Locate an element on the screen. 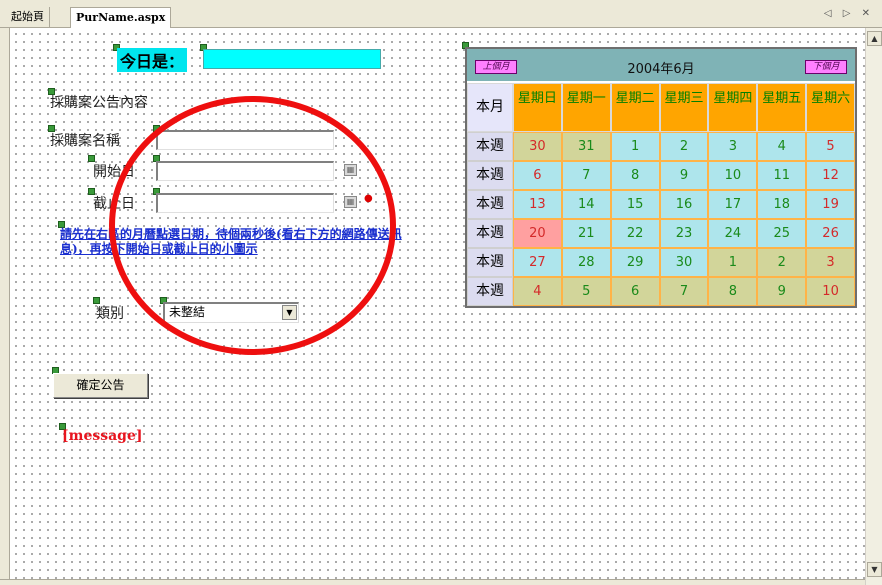 This screenshot has width=882, height=585. calendar-day-cell: 11 is located at coordinates (782, 175).